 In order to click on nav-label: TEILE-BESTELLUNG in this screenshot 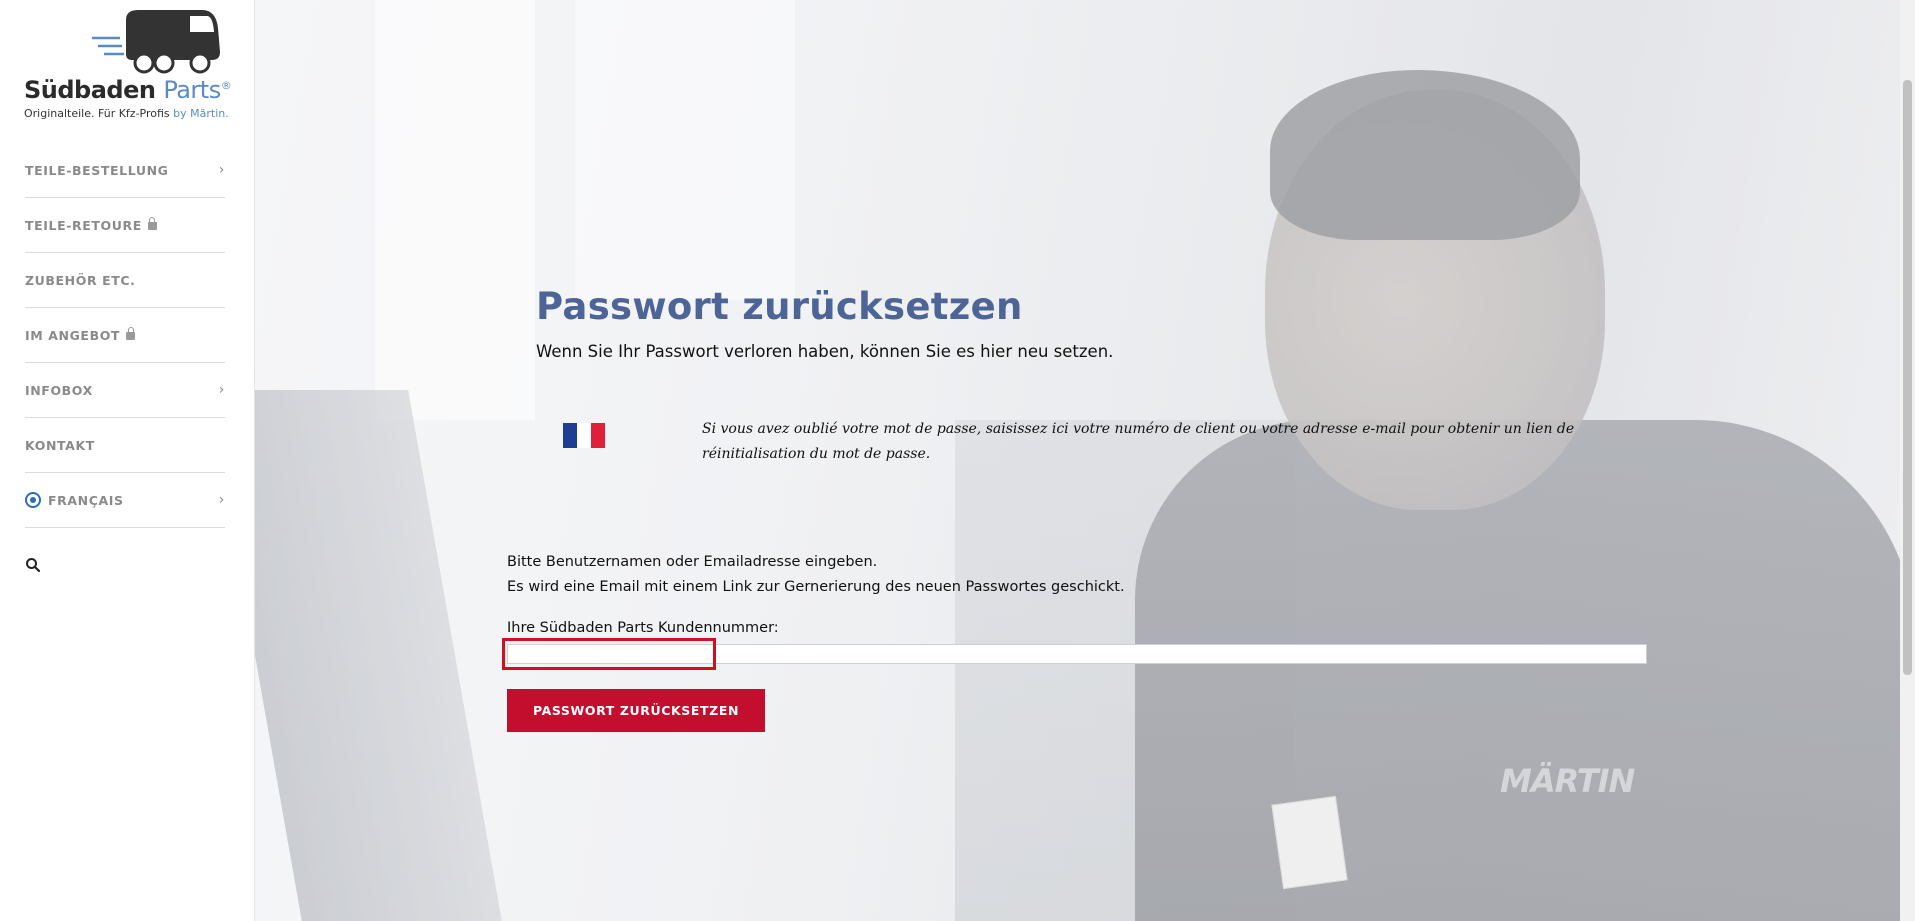, I will do `click(97, 170)`.